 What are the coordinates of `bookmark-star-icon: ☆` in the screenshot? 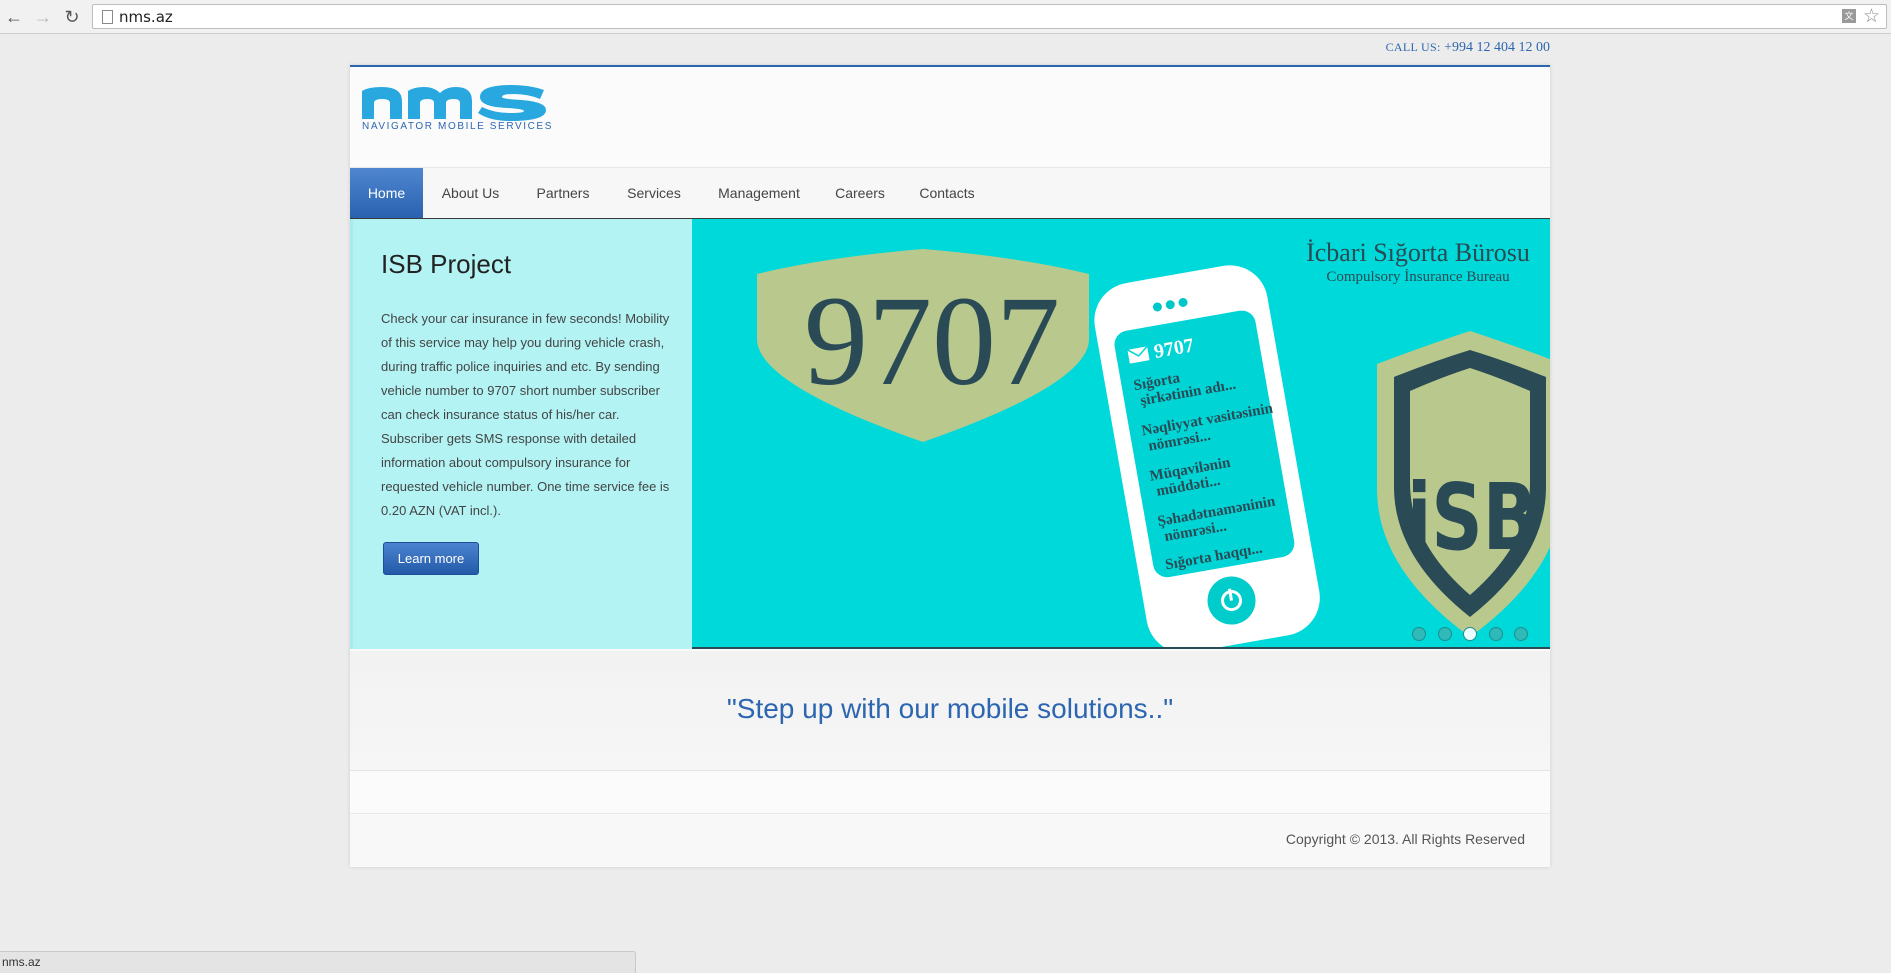 It's located at (1871, 16).